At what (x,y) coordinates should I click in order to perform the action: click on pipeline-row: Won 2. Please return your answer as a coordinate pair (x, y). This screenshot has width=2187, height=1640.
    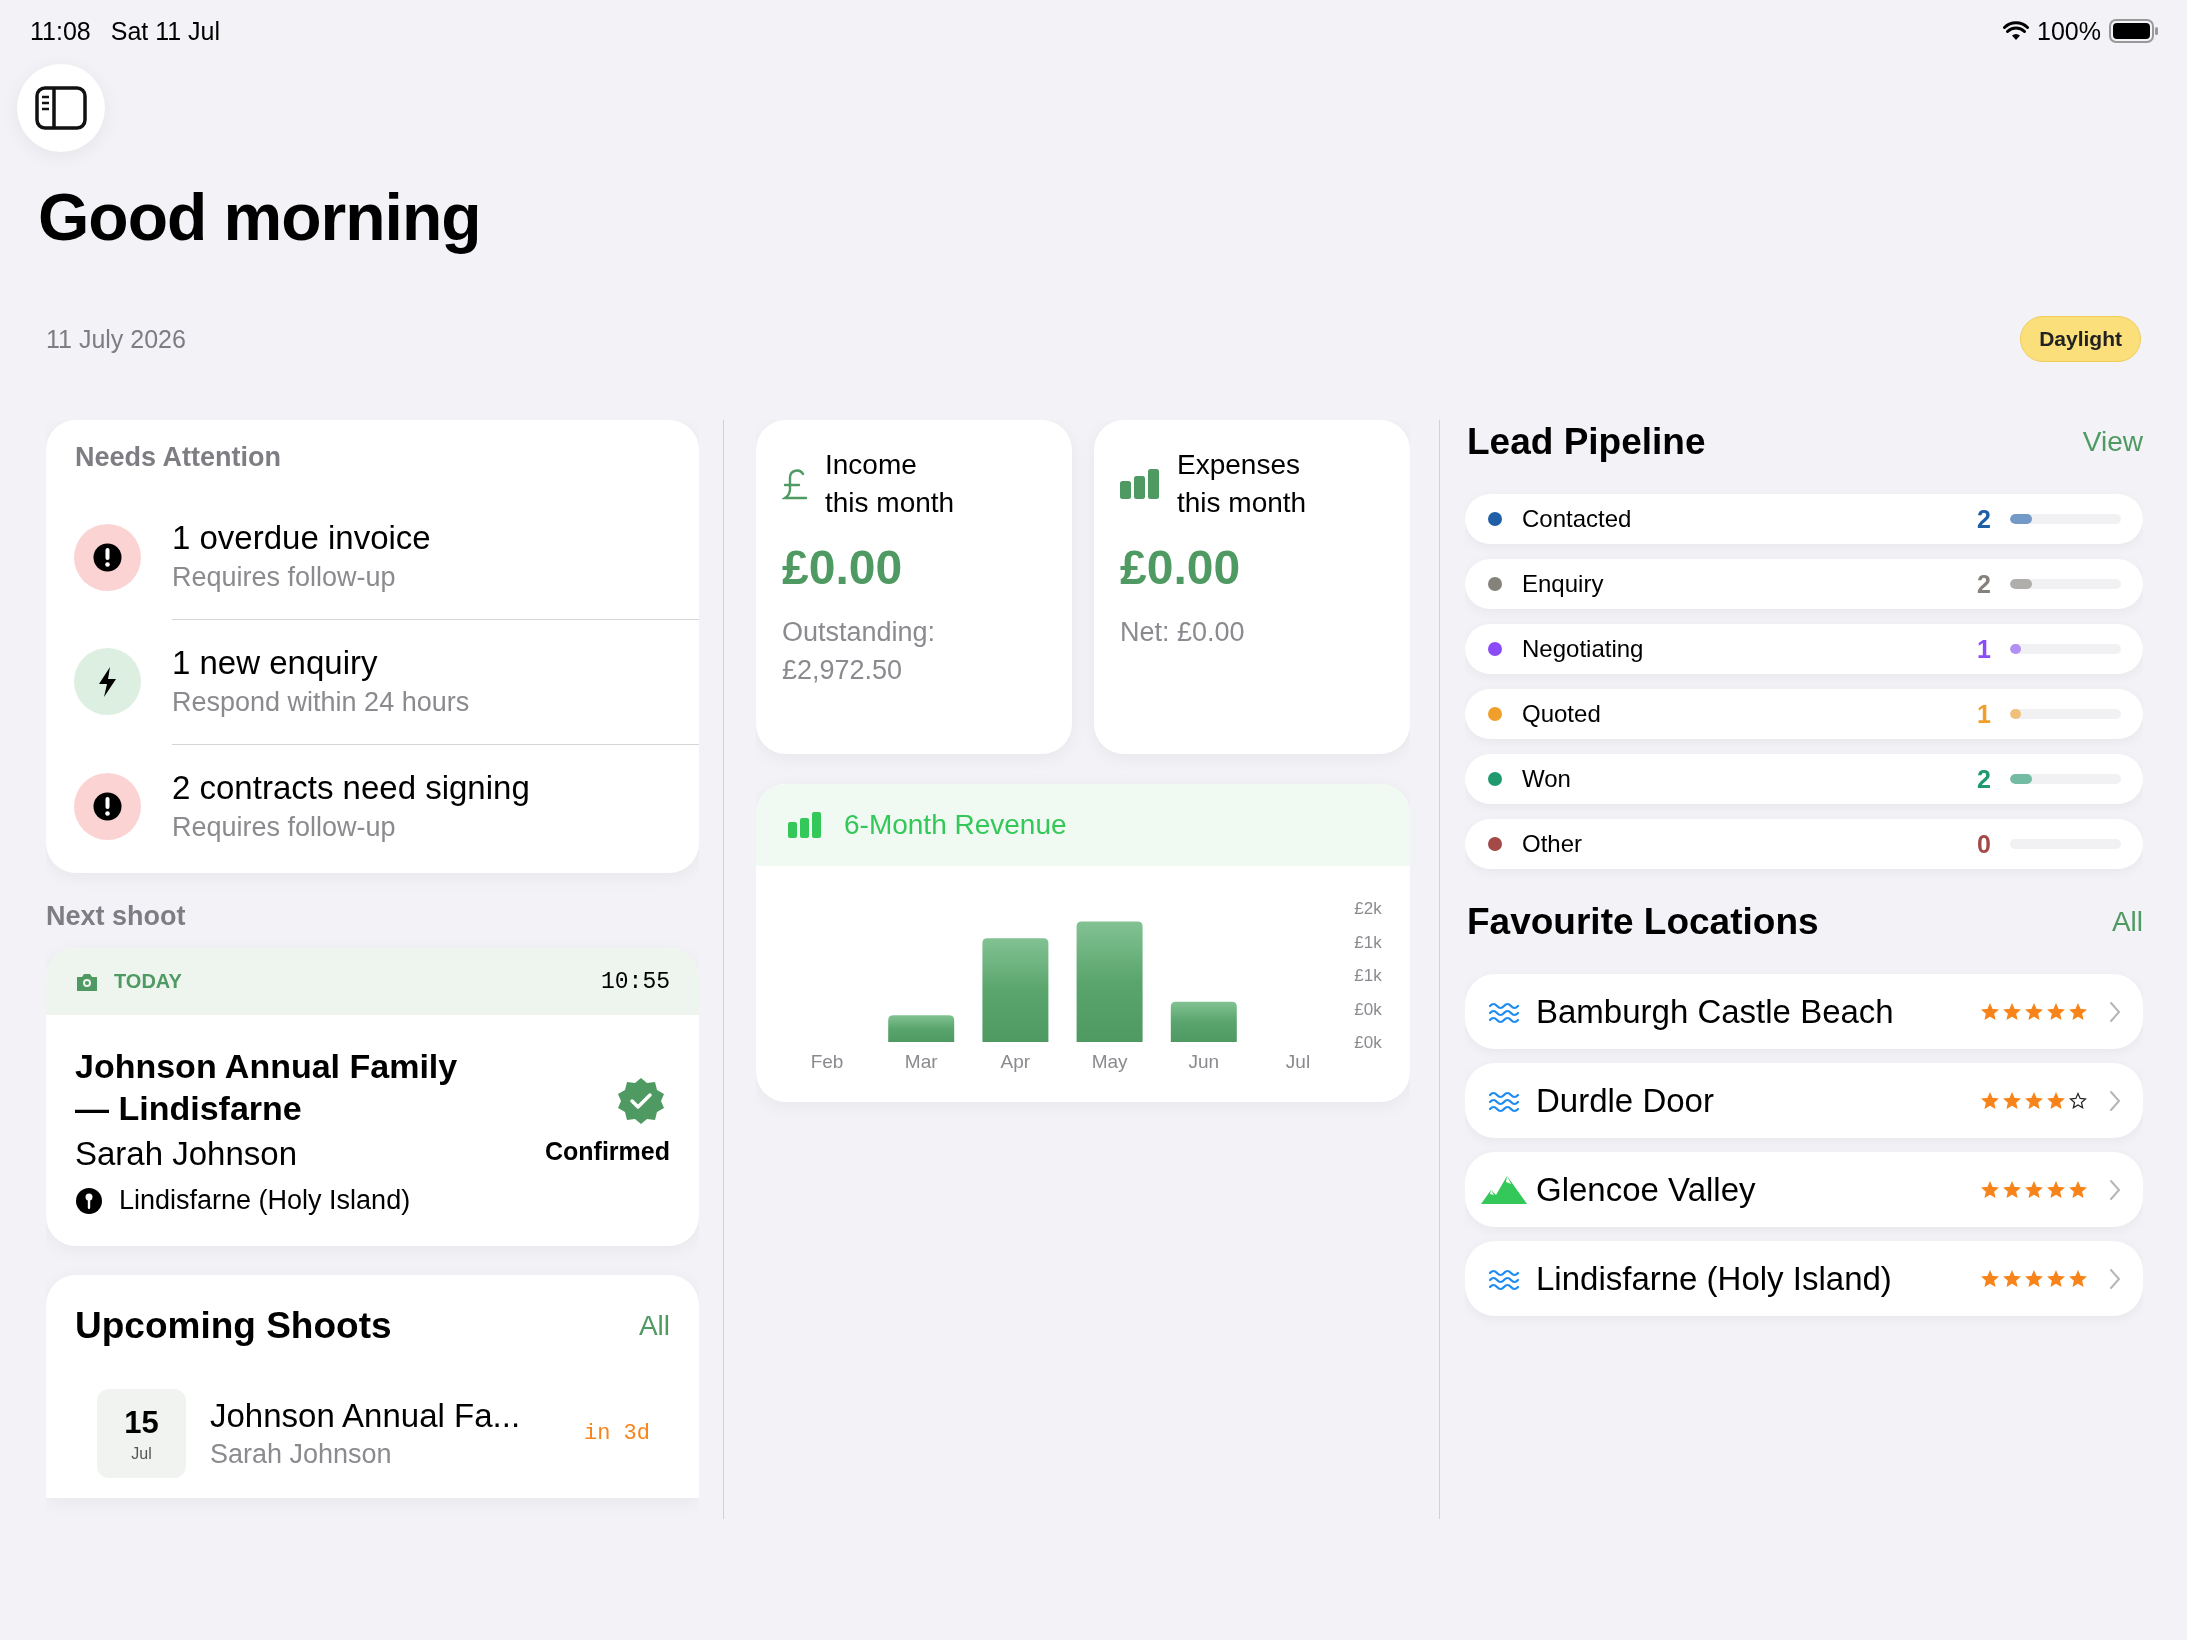
    Looking at the image, I should click on (1804, 779).